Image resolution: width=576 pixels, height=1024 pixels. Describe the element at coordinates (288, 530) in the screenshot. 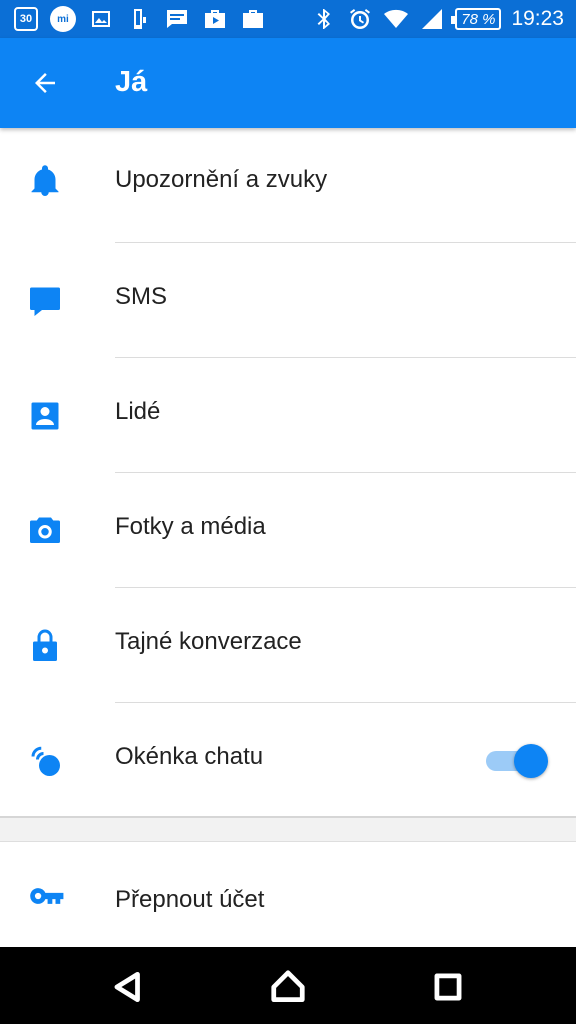

I see `settings-item-photos: Fotky a média` at that location.